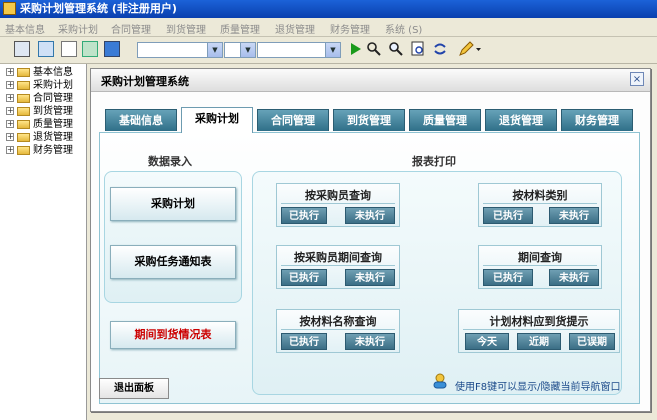 Image resolution: width=657 pixels, height=420 pixels. Describe the element at coordinates (78, 28) in the screenshot. I see `menu-purchase-plan: 采购计划` at that location.